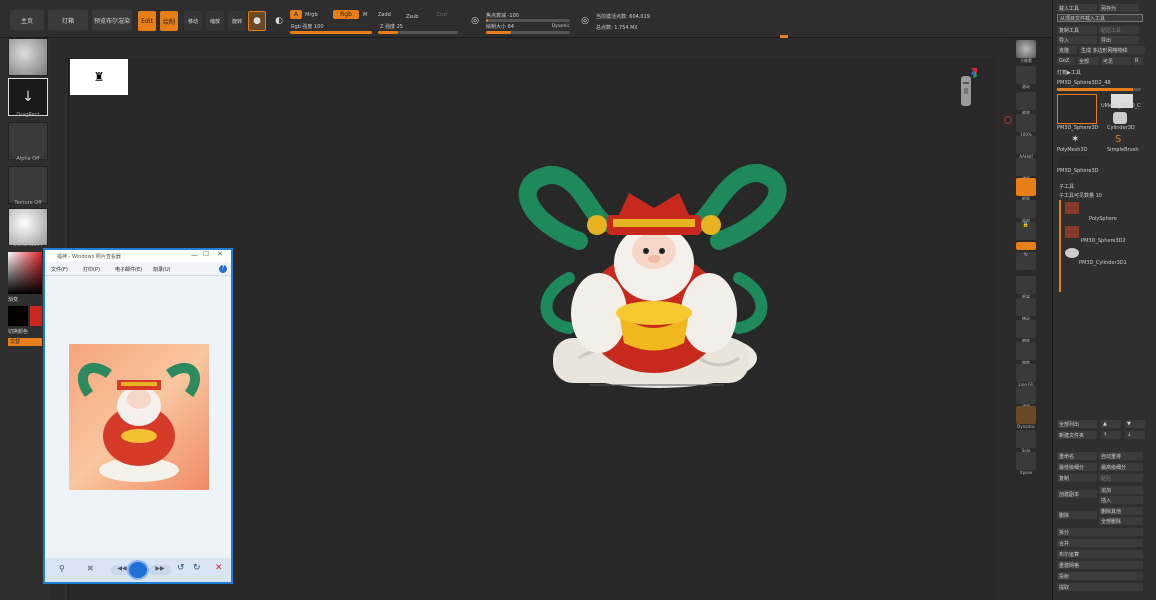  Describe the element at coordinates (1121, 521) in the screenshot. I see `delete-all-button: 全部删除` at that location.